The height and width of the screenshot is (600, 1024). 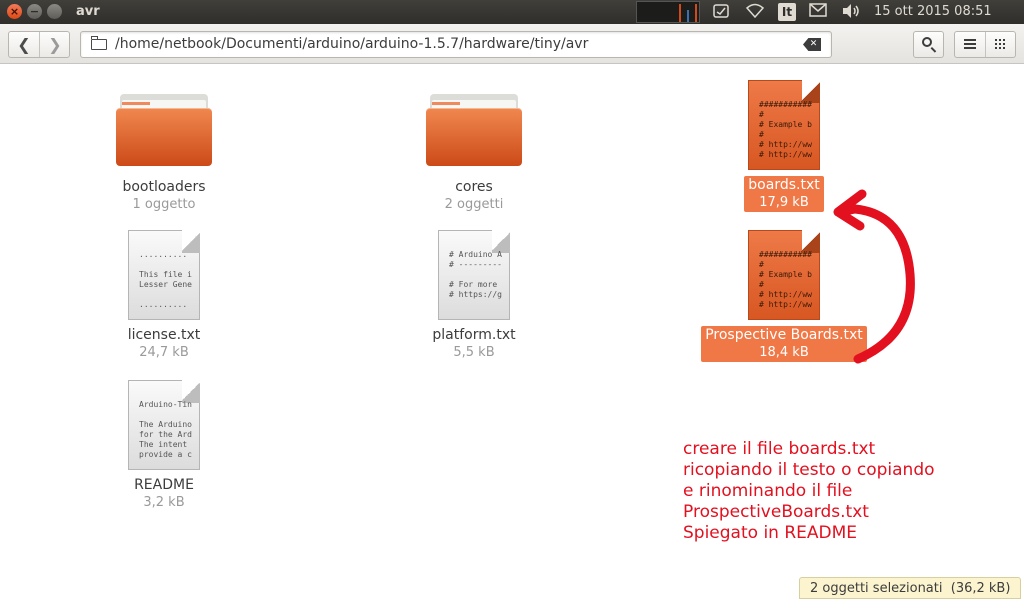 What do you see at coordinates (1001, 44) in the screenshot?
I see `grid-view-button` at bounding box center [1001, 44].